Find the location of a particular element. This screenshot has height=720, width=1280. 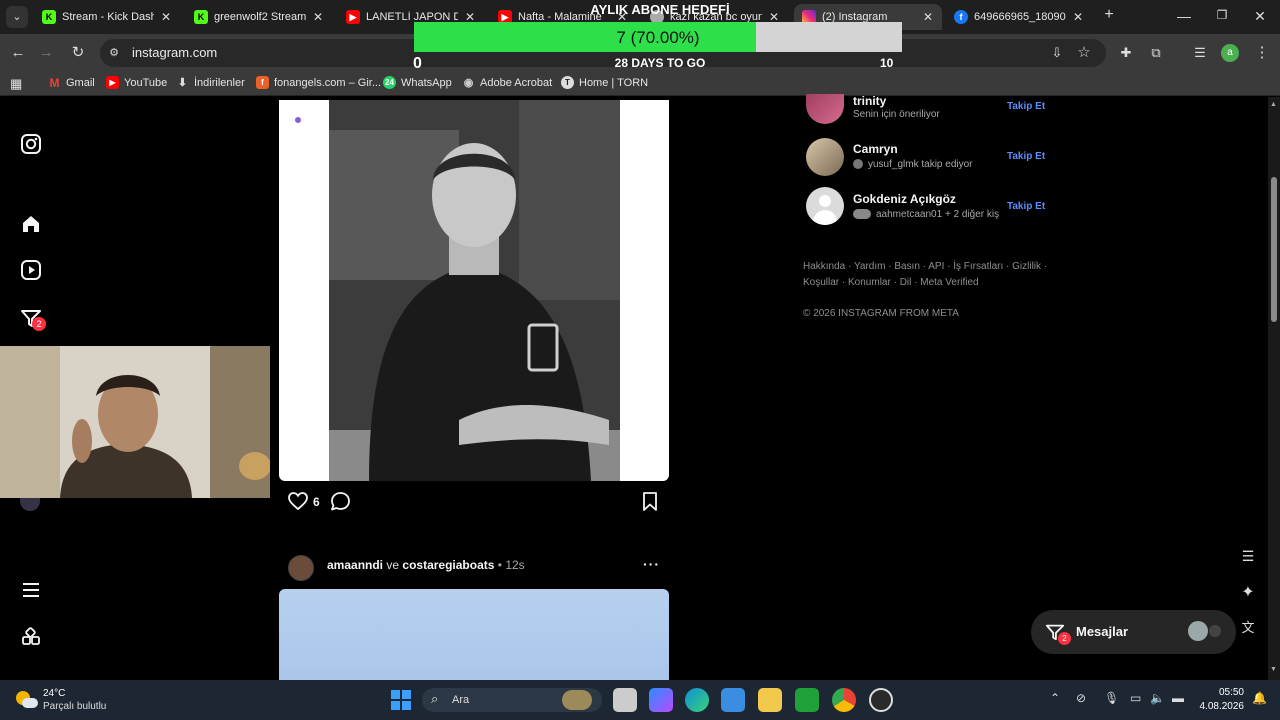

suggestion-name: Gokdeniz Açıkgöz is located at coordinates (904, 199).